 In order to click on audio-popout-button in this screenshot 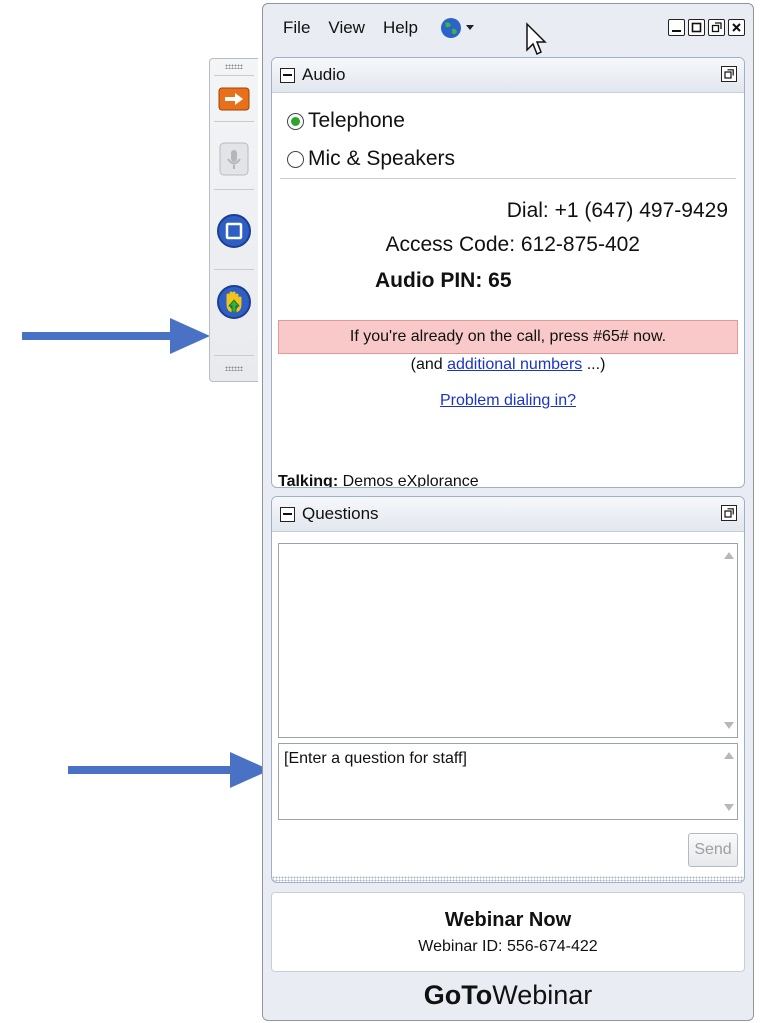, I will do `click(729, 74)`.